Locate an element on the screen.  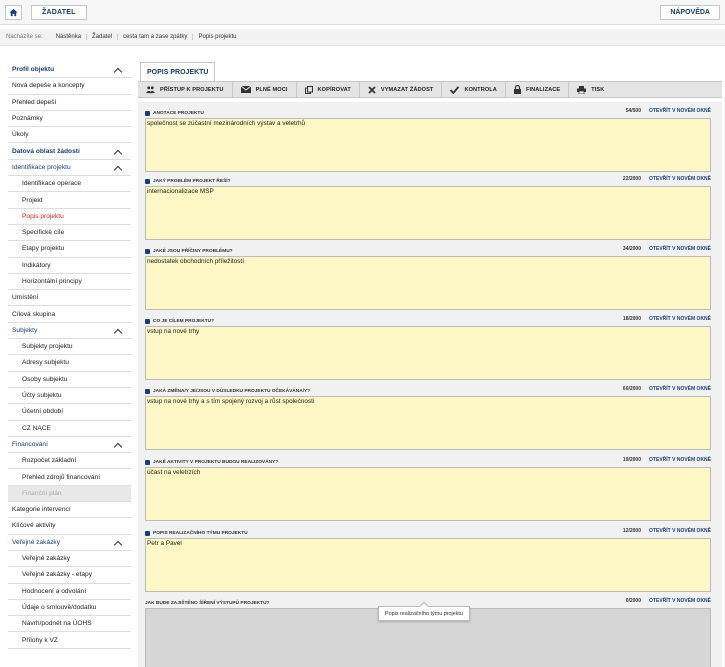
sidebar-item-prehled-zdroju-financovani: Přehled zdrojů financování is located at coordinates (69, 477).